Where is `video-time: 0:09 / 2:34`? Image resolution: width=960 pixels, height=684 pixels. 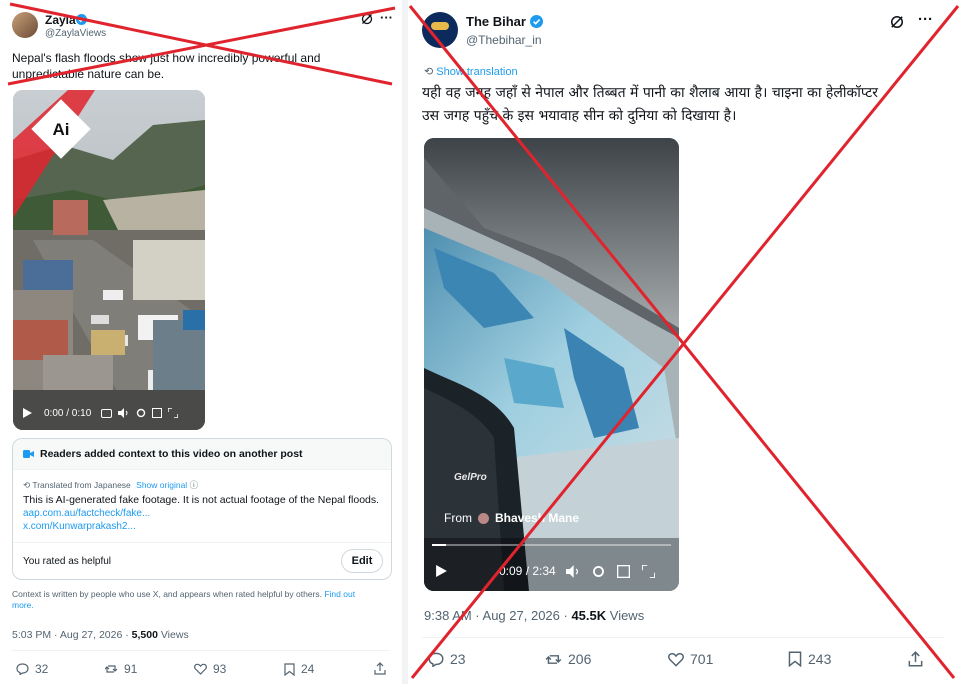
video-time: 0:09 / 2:34 is located at coordinates (527, 571).